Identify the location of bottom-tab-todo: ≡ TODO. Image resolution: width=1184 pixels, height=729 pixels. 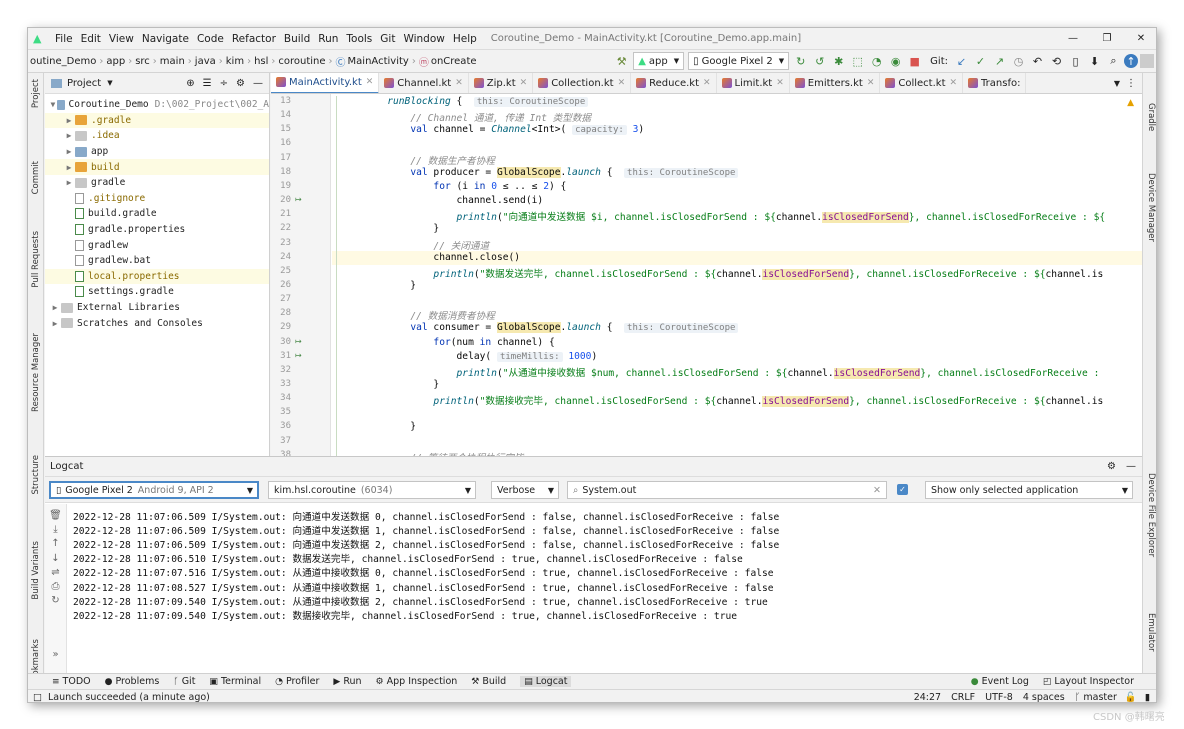
(71, 681).